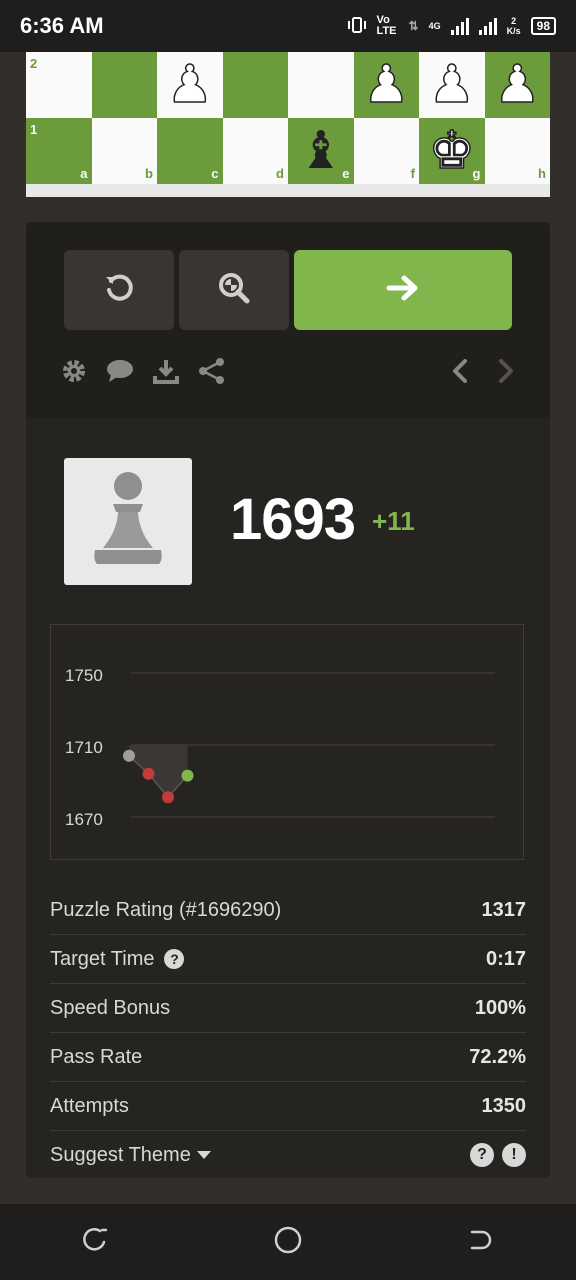 This screenshot has width=576, height=1280. Describe the element at coordinates (542, 173) in the screenshot. I see `file-label: h` at that location.